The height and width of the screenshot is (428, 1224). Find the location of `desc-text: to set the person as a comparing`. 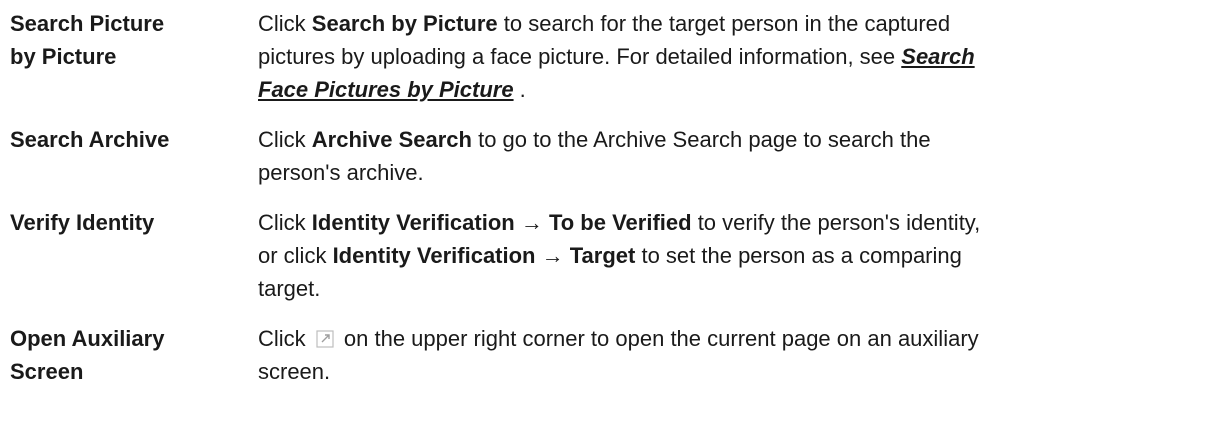

desc-text: to set the person as a comparing is located at coordinates (798, 255).